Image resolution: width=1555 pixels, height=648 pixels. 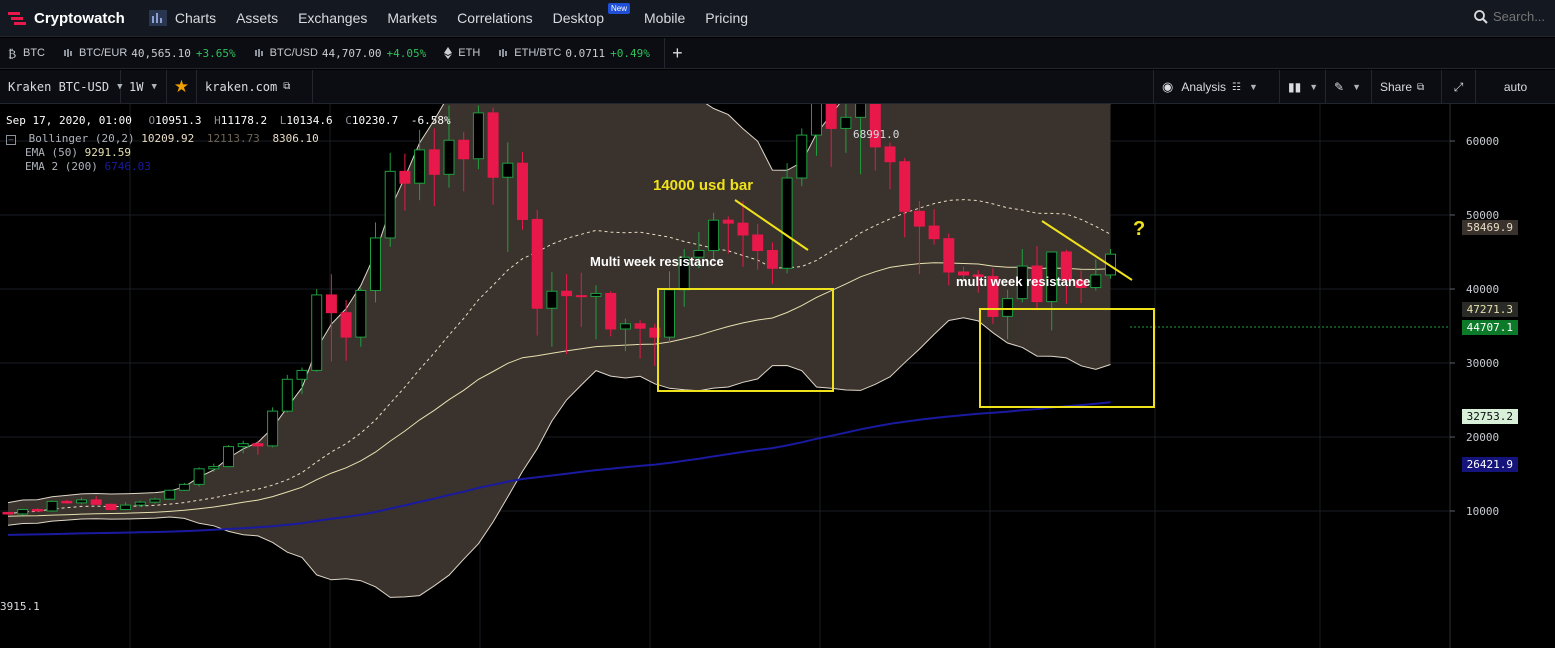 I want to click on nav-item-pricing: Pricing, so click(x=726, y=18).